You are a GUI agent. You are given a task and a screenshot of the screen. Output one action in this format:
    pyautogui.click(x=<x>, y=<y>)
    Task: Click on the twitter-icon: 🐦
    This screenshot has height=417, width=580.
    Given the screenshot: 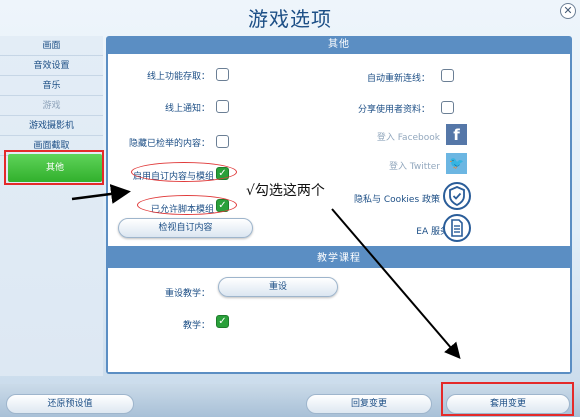 What is the action you would take?
    pyautogui.click(x=456, y=163)
    